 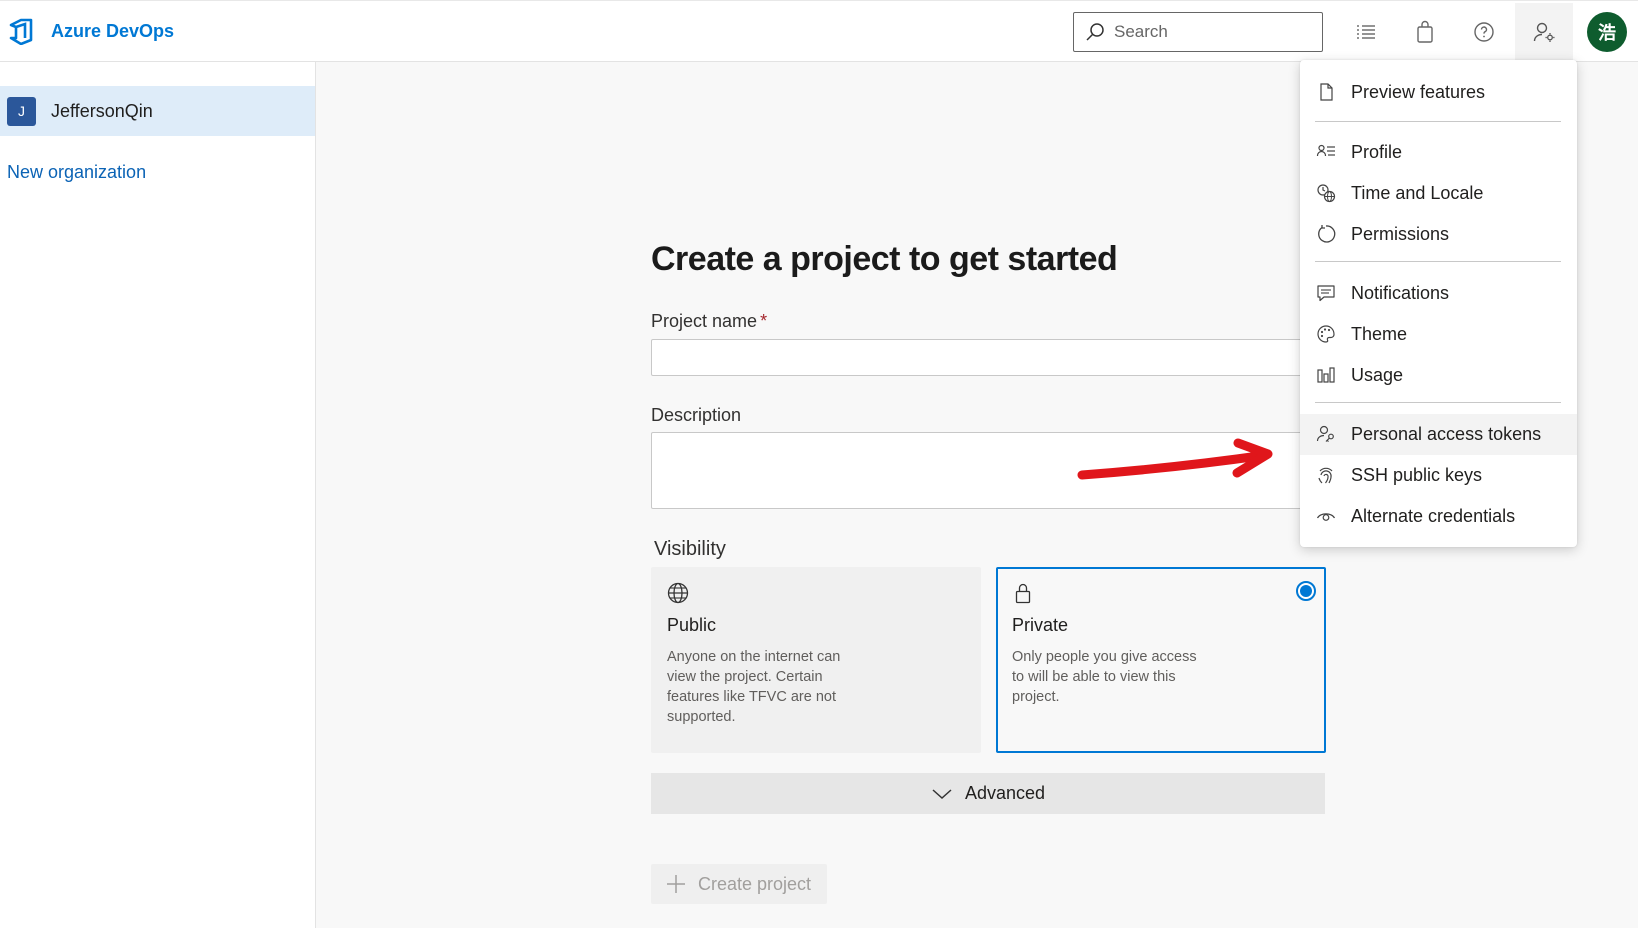 What do you see at coordinates (678, 593) in the screenshot?
I see `globe-icon` at bounding box center [678, 593].